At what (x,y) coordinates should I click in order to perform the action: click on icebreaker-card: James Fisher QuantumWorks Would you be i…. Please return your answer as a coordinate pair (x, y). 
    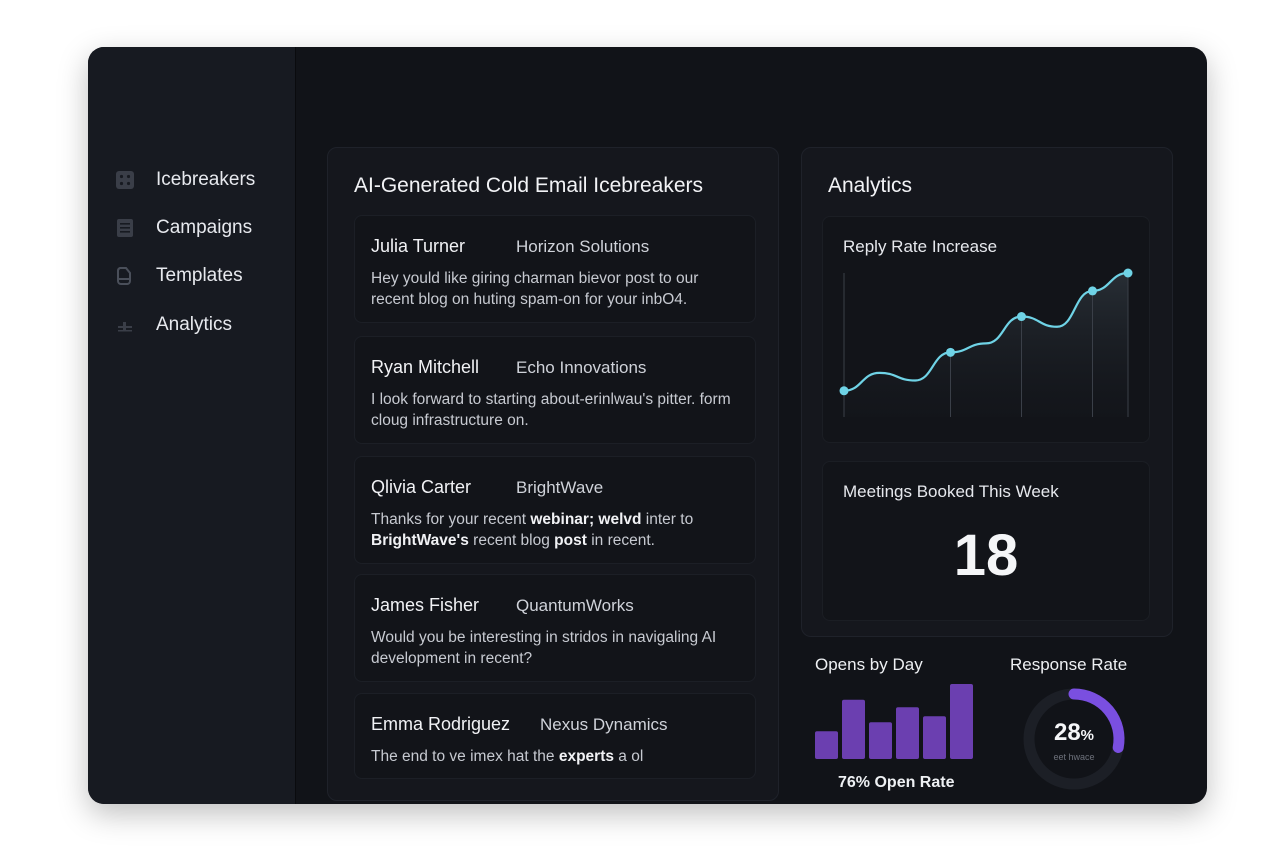
    Looking at the image, I should click on (555, 628).